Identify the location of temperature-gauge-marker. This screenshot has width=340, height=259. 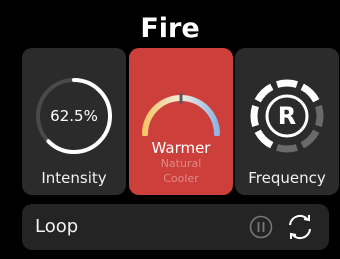
(181, 98).